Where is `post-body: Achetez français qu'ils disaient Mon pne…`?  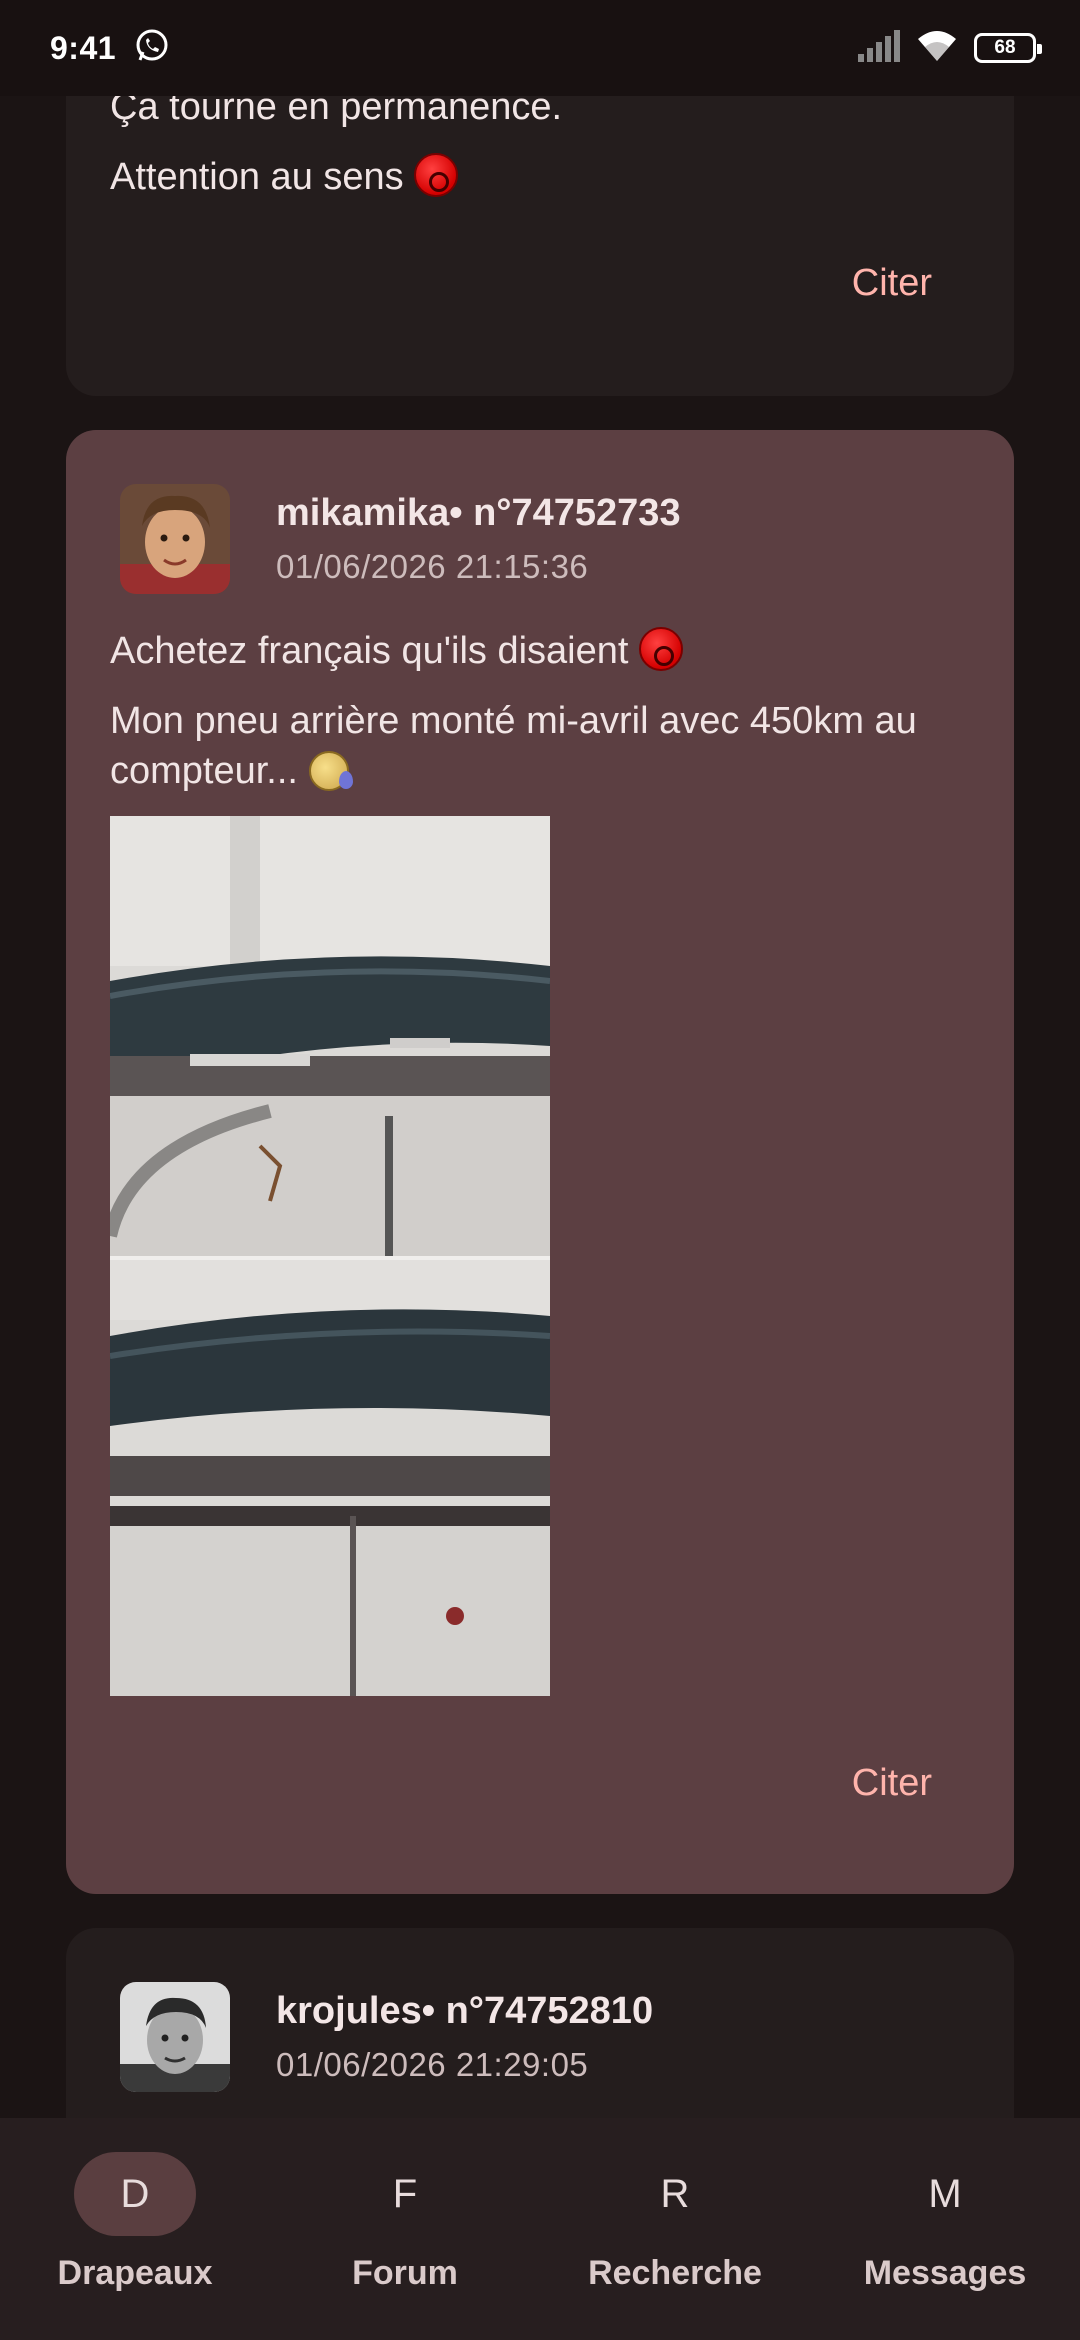 post-body: Achetez français qu'ils disaient Mon pne… is located at coordinates (527, 711).